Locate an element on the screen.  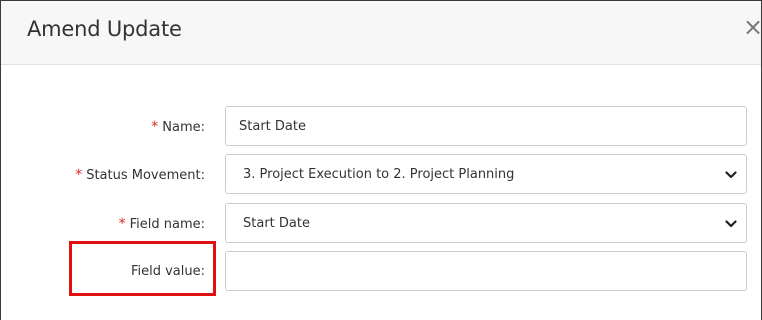
status-movement-label: * Status Movement: is located at coordinates (140, 175).